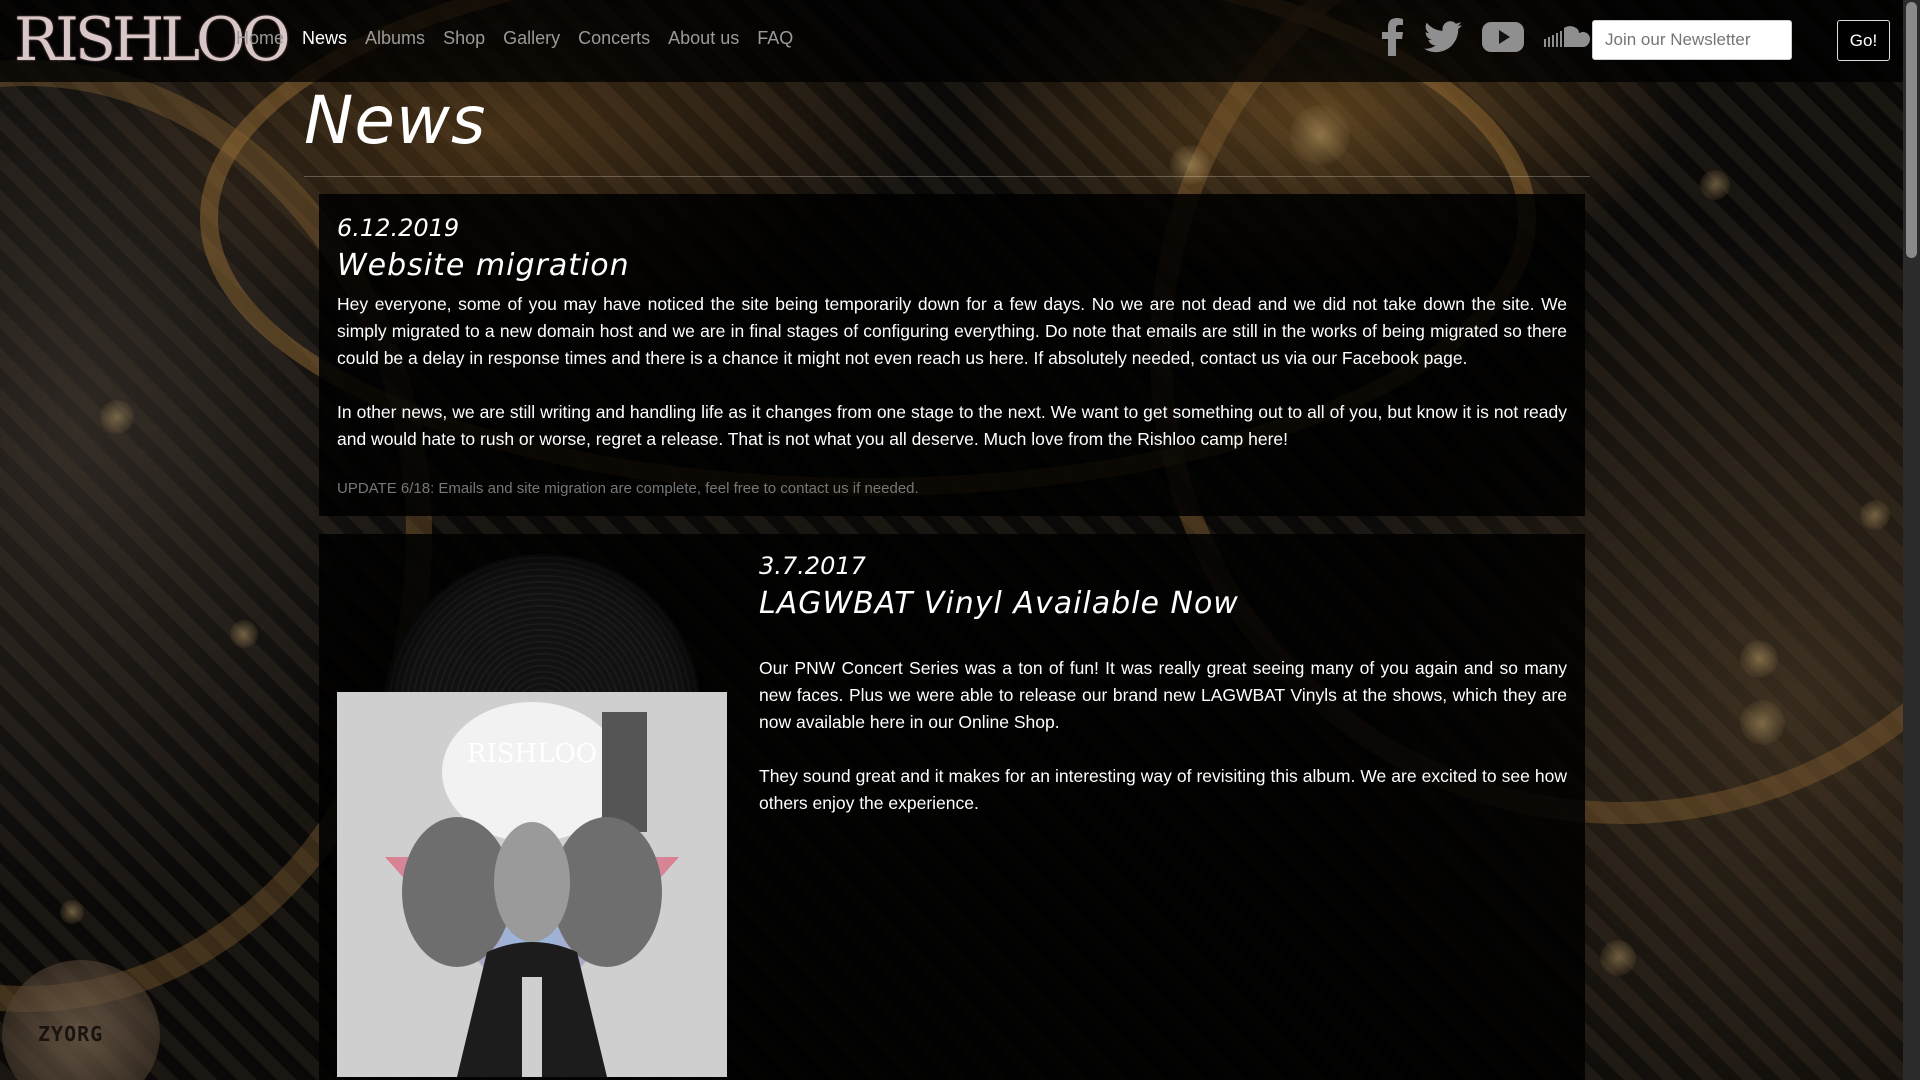 The width and height of the screenshot is (1920, 1080). What do you see at coordinates (947, 176) in the screenshot?
I see `title-divider` at bounding box center [947, 176].